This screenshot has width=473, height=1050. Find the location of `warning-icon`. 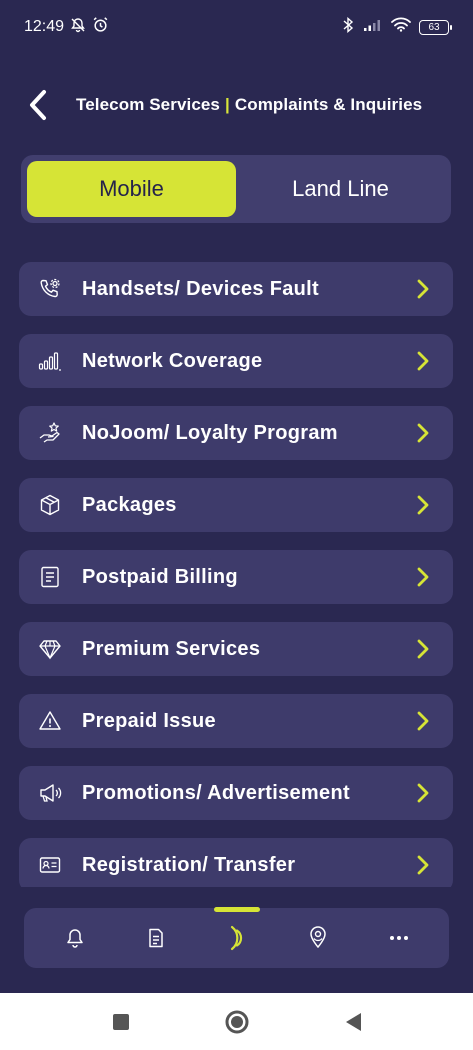

warning-icon is located at coordinates (50, 721).